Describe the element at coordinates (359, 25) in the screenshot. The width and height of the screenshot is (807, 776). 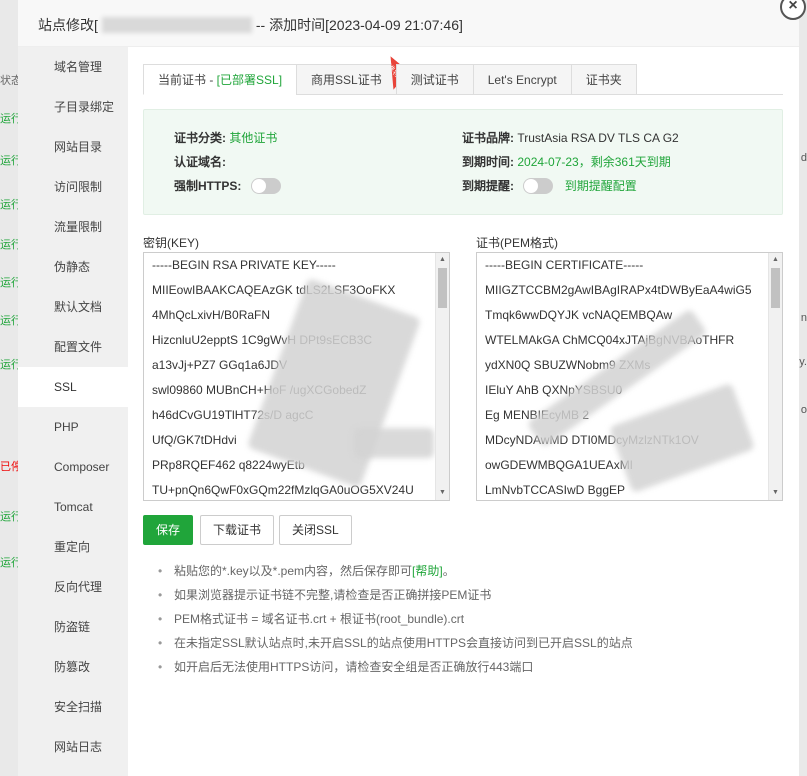
I see `dialog-title-suffix: -- 添加时间[2023-04-09 21:07:46]` at that location.